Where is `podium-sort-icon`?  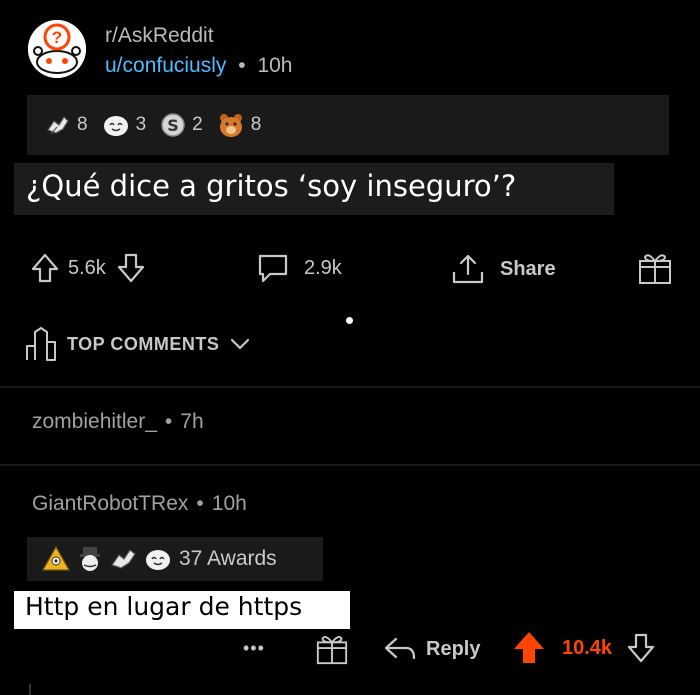 podium-sort-icon is located at coordinates (41, 344).